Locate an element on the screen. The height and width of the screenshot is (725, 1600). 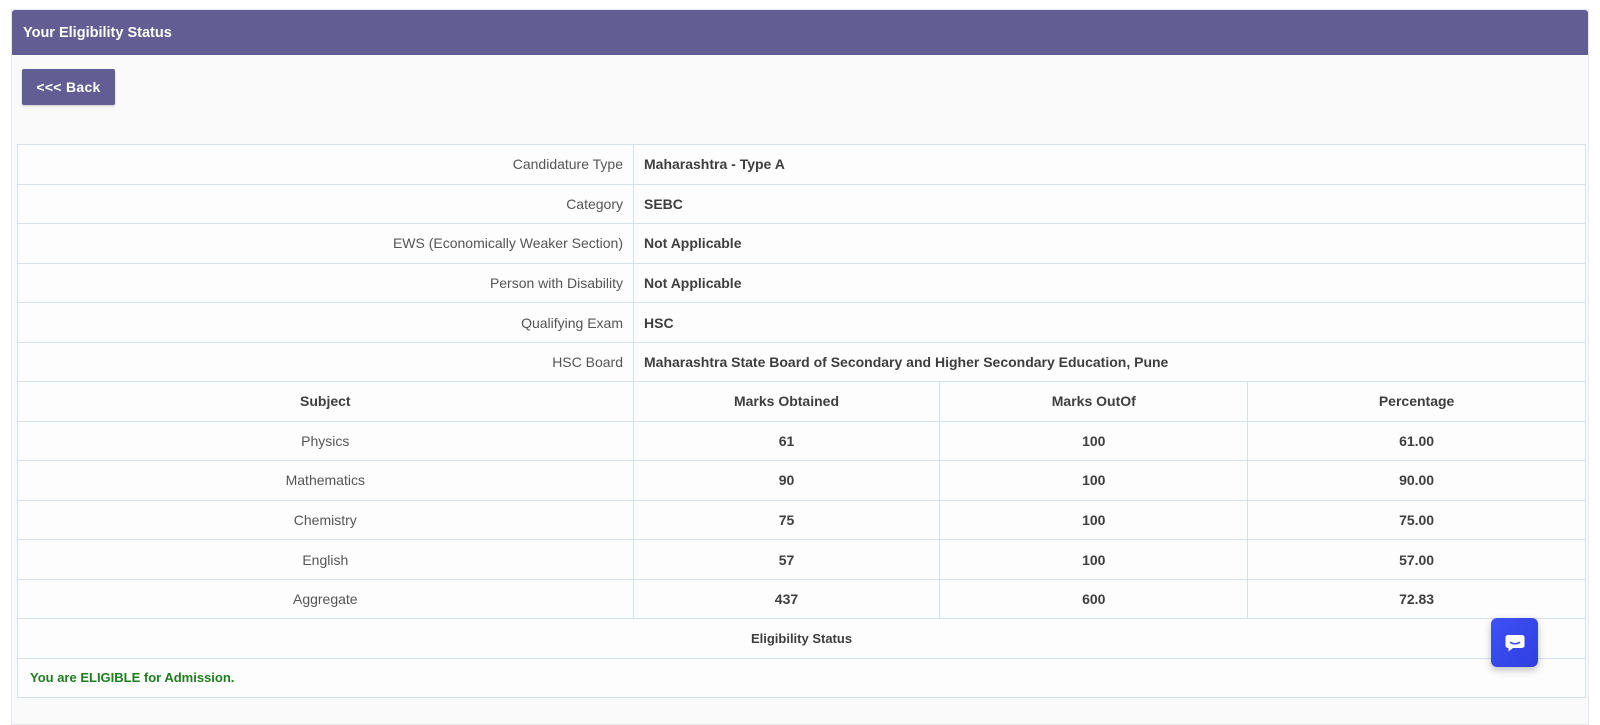
table-row: Person with Disability Not Applicable is located at coordinates (801, 283).